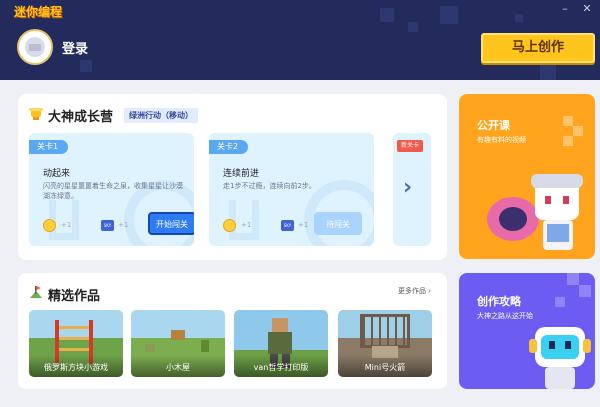 Image resolution: width=600 pixels, height=407 pixels. Describe the element at coordinates (57, 174) in the screenshot. I see `level-title: 动起来` at that location.